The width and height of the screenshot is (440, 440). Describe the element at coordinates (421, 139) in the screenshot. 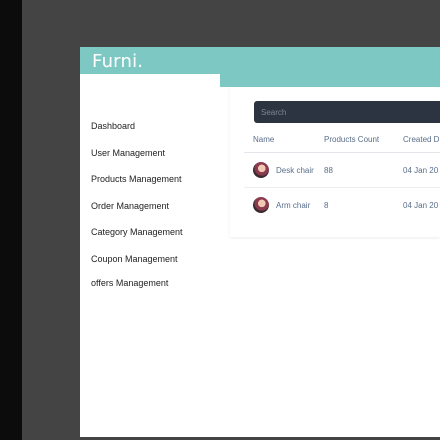

I see `column-header-created-date: Created D` at that location.